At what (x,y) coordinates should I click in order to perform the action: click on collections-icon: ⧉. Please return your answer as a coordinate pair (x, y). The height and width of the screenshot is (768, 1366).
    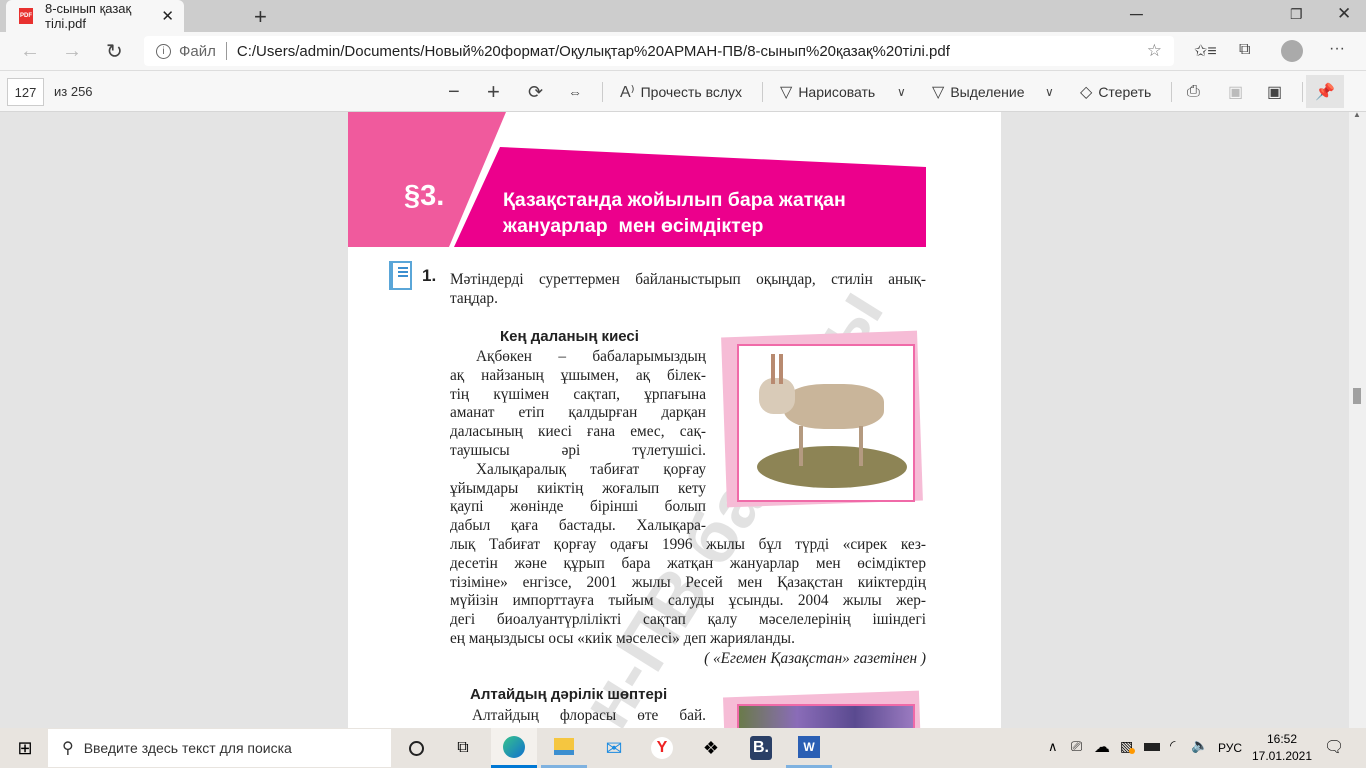
    Looking at the image, I should click on (1244, 50).